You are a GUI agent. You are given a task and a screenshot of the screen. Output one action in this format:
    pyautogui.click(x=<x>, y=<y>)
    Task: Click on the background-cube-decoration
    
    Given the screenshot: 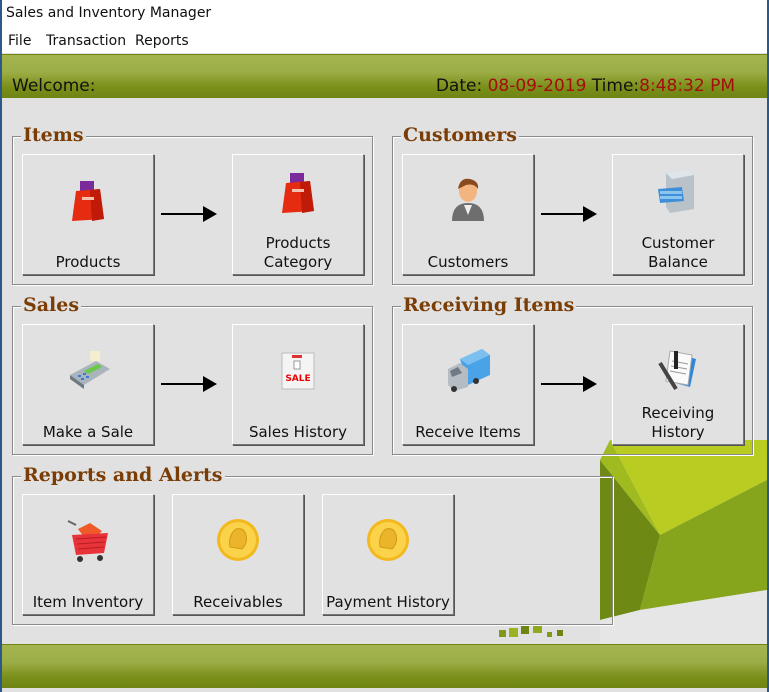 What is the action you would take?
    pyautogui.click(x=683, y=542)
    